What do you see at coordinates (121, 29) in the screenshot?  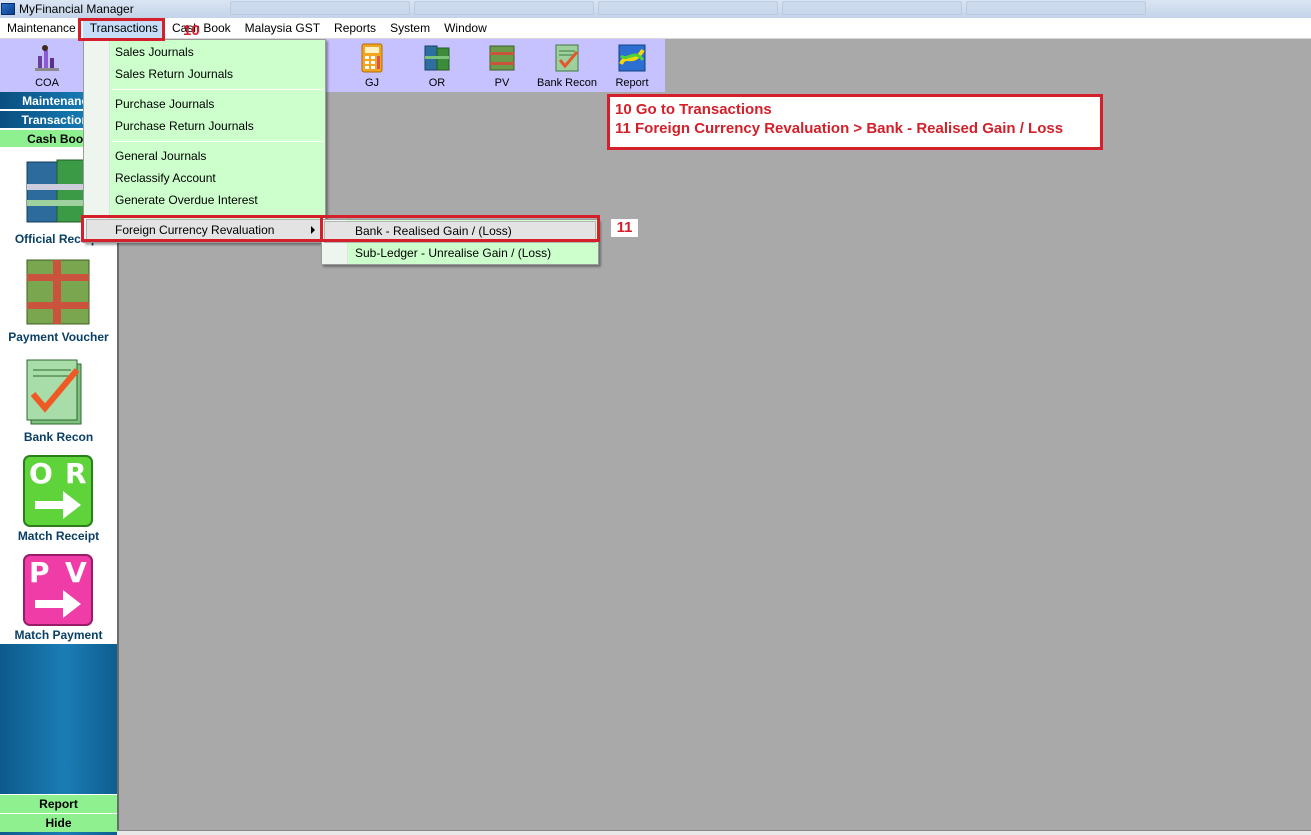 I see `annotation-highlight-transactions` at bounding box center [121, 29].